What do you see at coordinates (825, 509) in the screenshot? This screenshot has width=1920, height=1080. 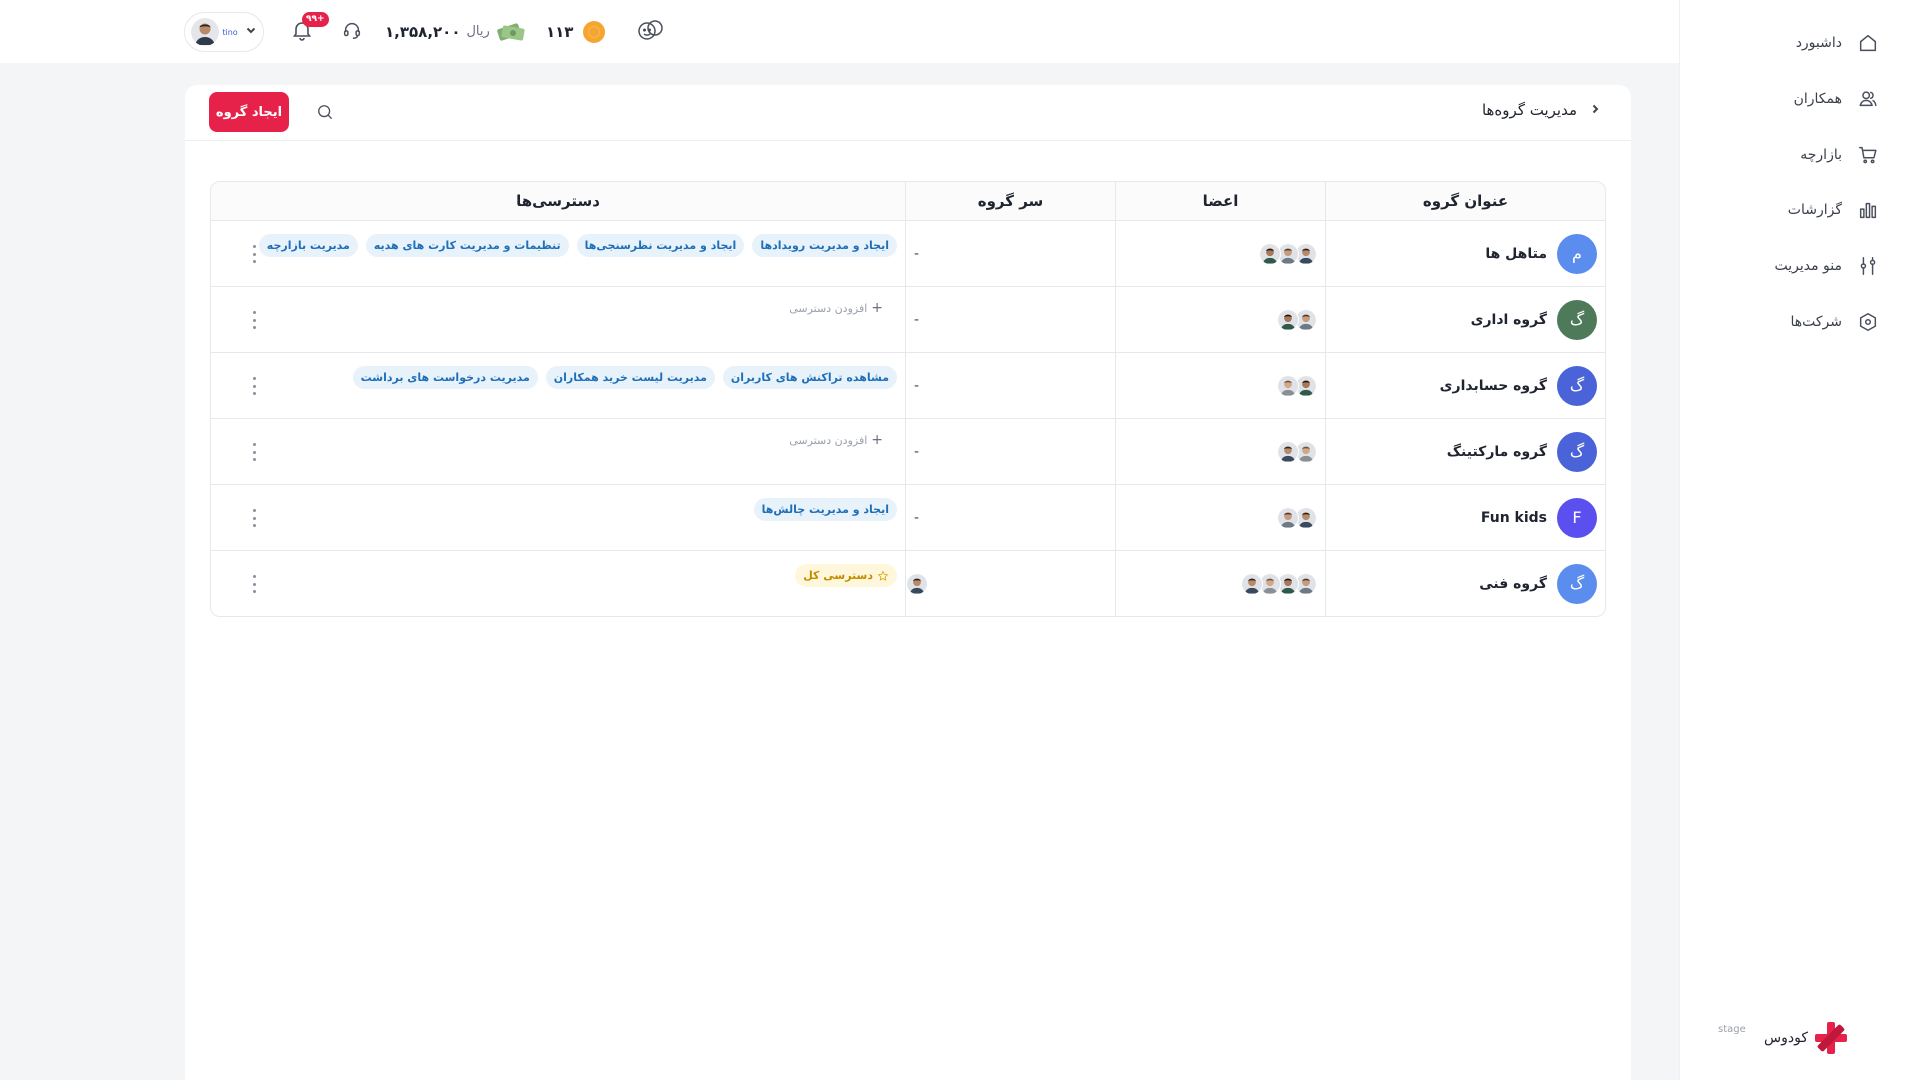 I see `permission-chip: ایجاد و مدیریت چالش‌ها` at bounding box center [825, 509].